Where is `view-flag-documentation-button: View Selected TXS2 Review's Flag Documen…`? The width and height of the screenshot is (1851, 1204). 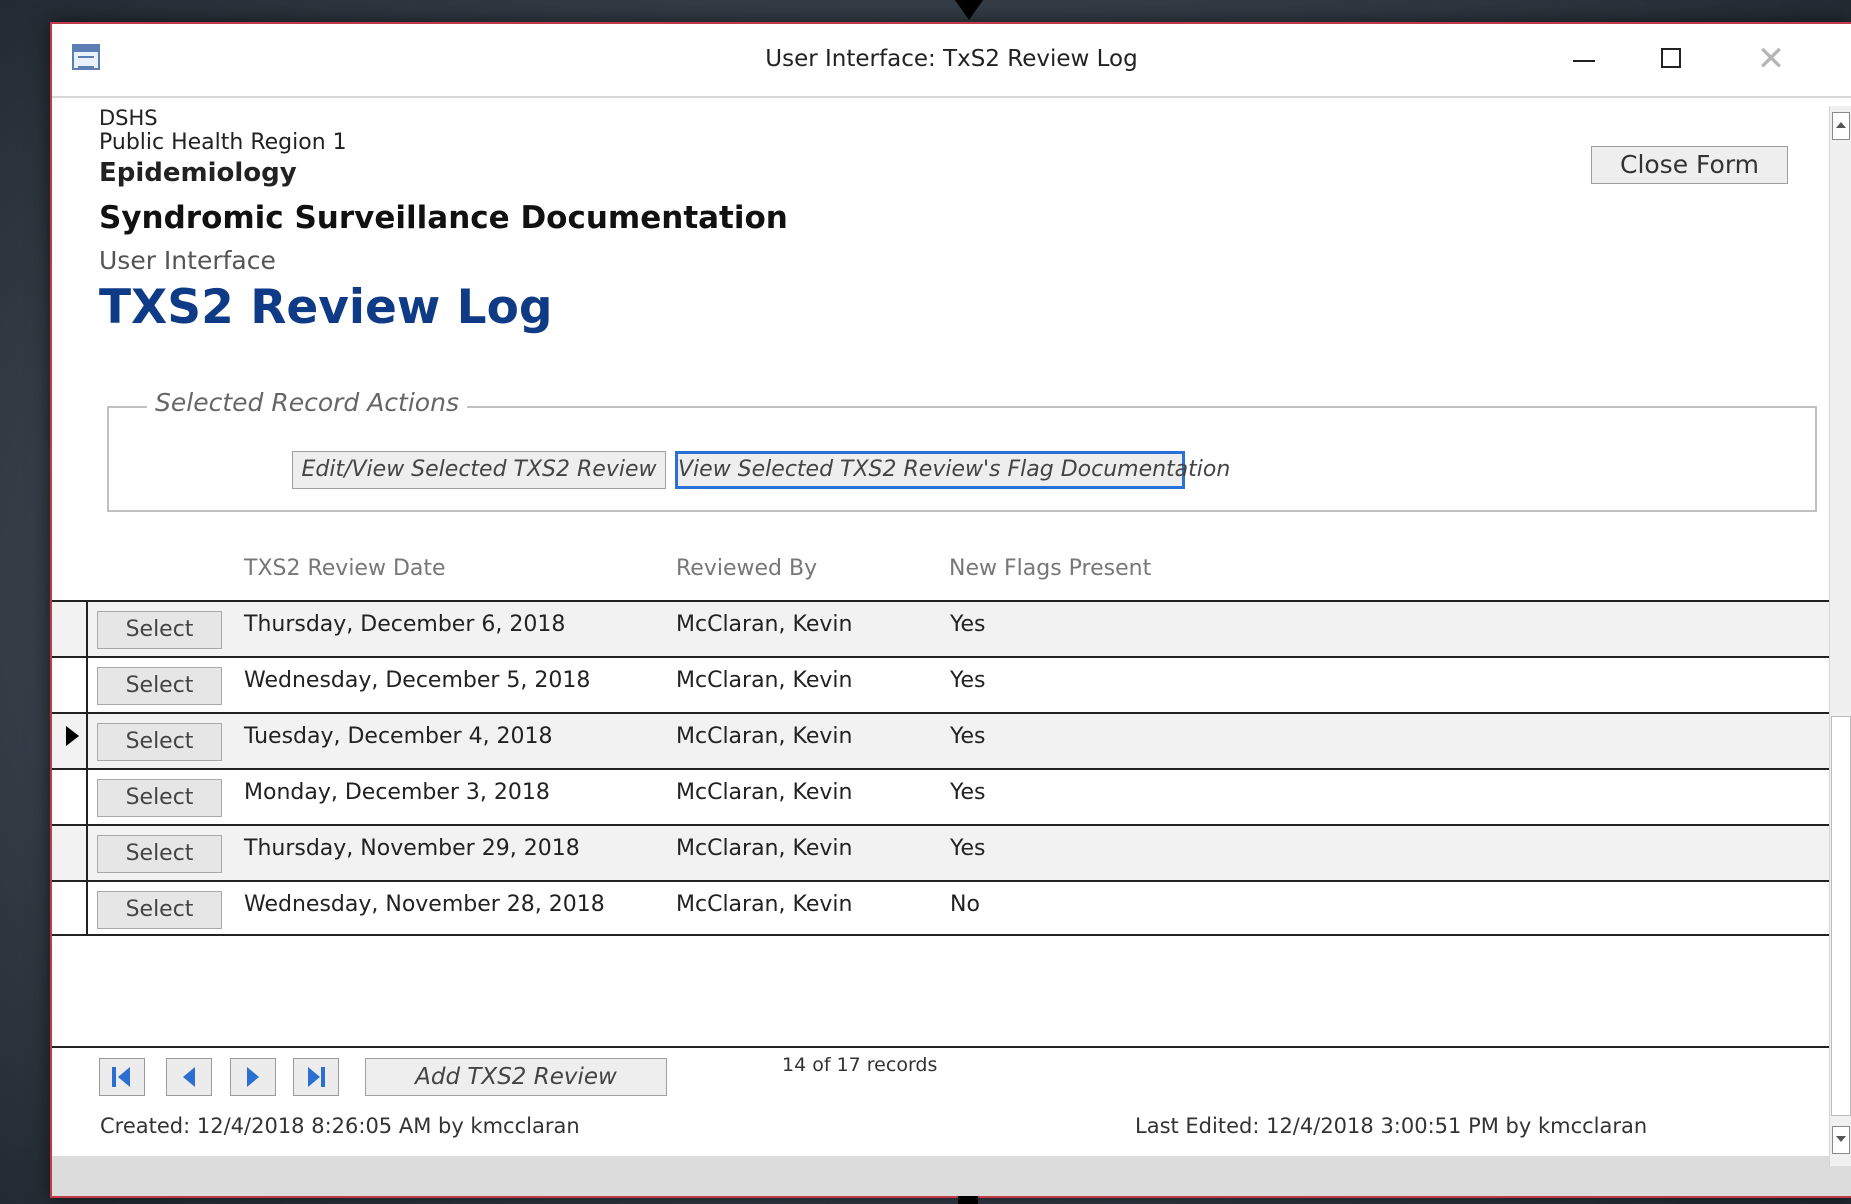
view-flag-documentation-button: View Selected TXS2 Review's Flag Documen… is located at coordinates (952, 470).